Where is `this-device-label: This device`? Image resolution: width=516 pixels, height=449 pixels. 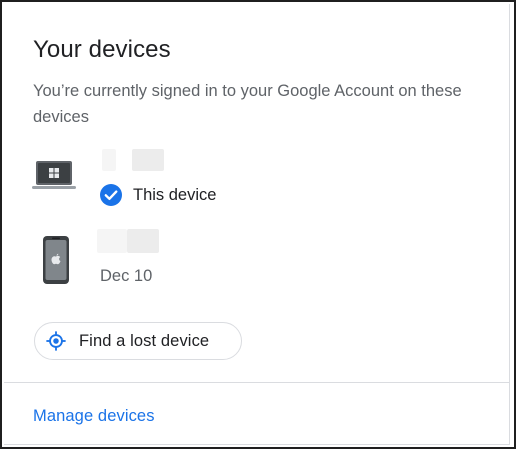
this-device-label: This device is located at coordinates (175, 195).